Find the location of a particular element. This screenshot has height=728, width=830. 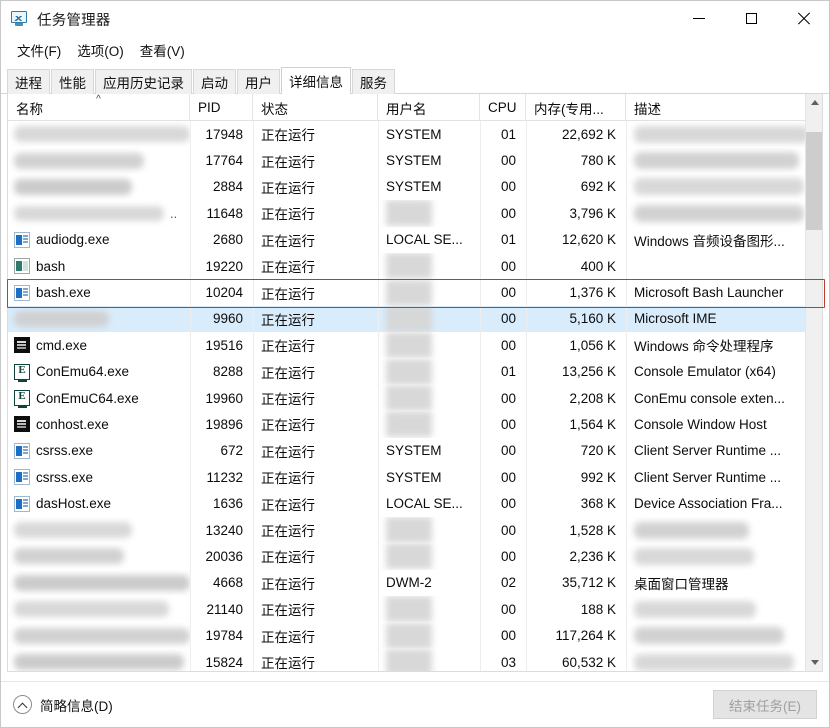

cell-username-text: DWM-2 is located at coordinates (409, 583).